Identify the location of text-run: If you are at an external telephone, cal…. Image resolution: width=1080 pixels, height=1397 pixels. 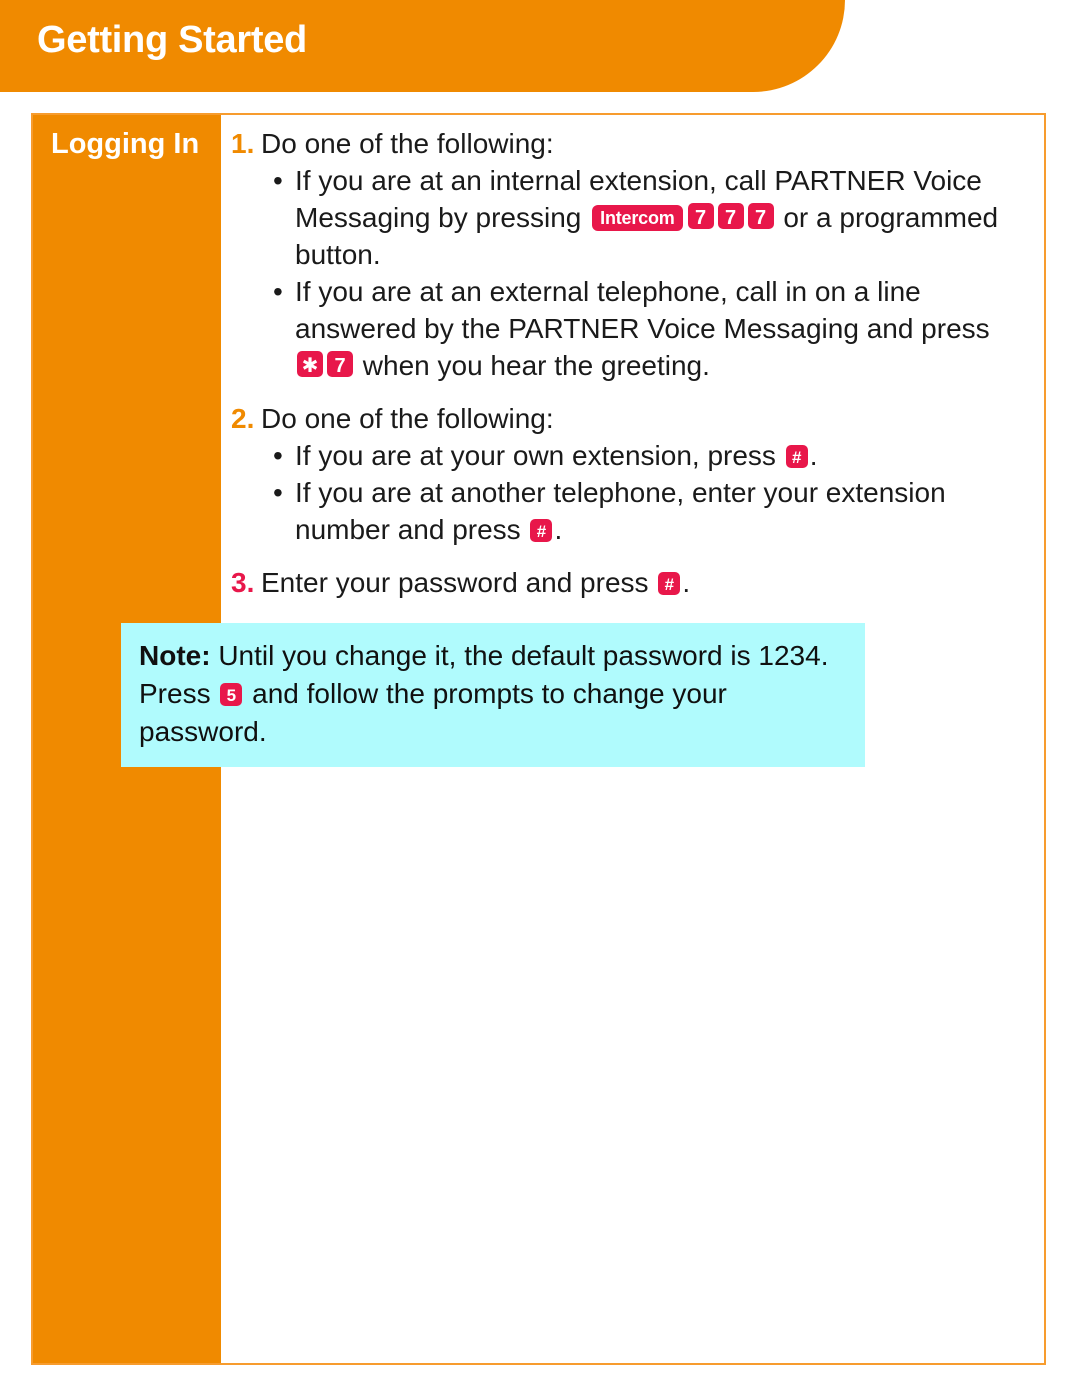
(642, 310).